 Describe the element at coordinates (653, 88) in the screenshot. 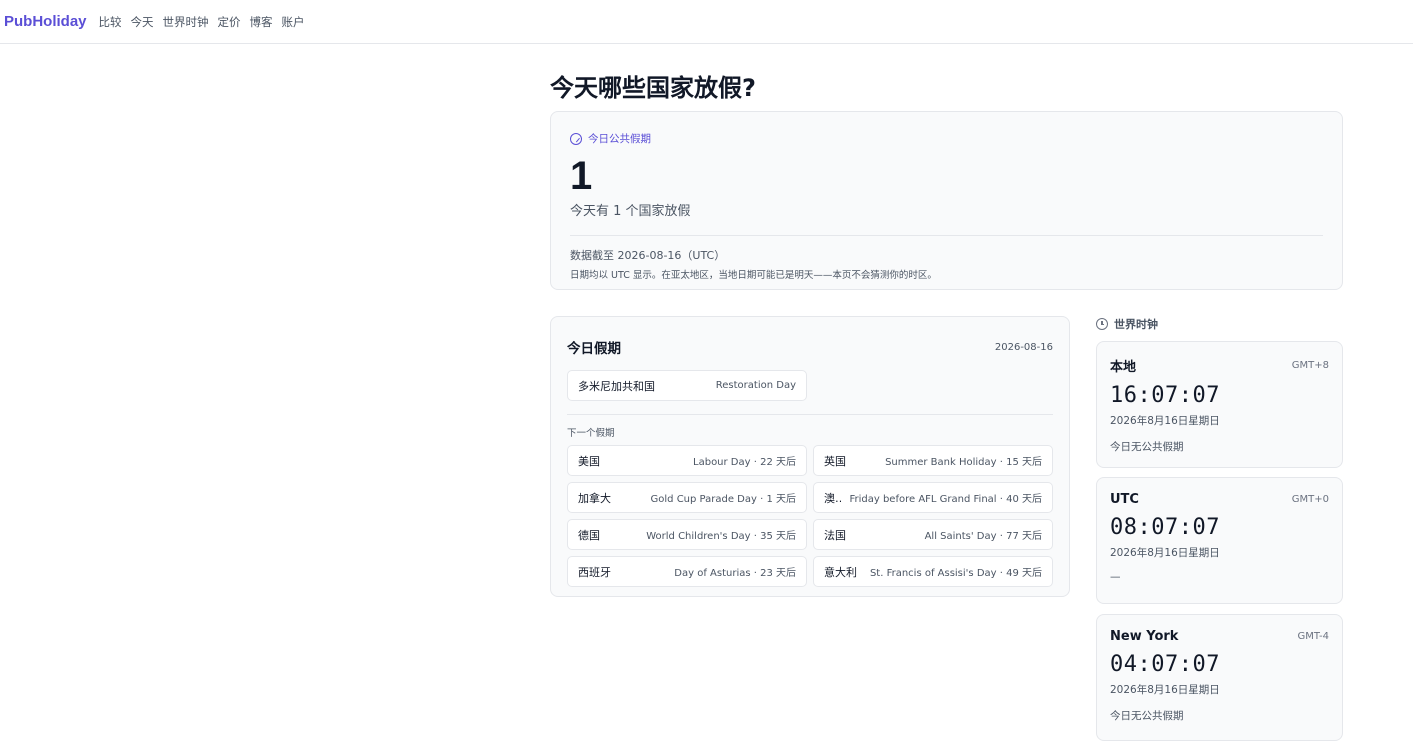

I see `page-title: 今天哪些国家放假?` at that location.